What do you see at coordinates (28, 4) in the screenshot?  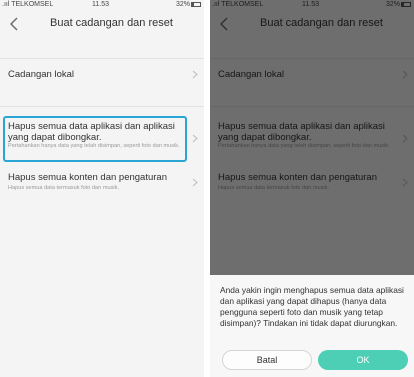 I see `carrier-label: .ııl TELKOMSEL` at bounding box center [28, 4].